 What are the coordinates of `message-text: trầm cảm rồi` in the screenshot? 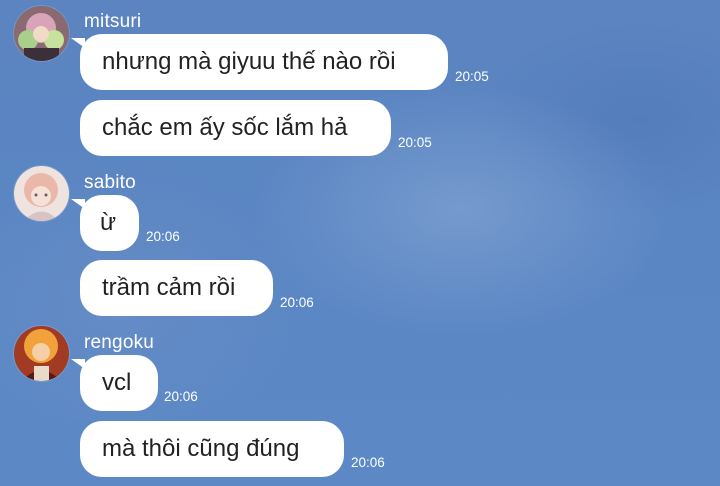 It's located at (169, 287).